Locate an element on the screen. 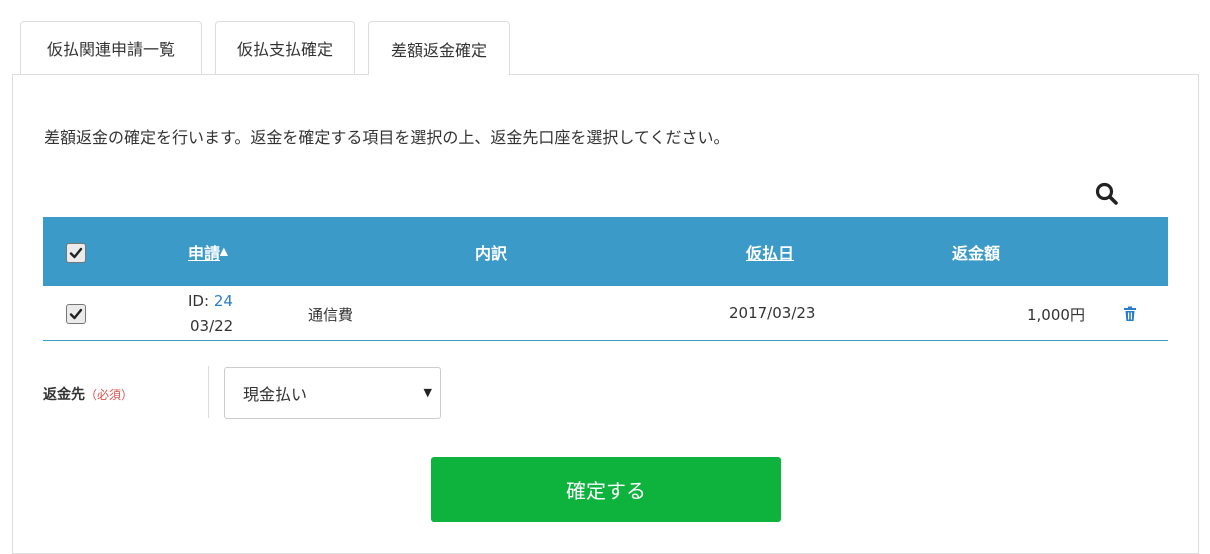 This screenshot has width=1210, height=554. refund-destination-select: 現金払い ▼ is located at coordinates (332, 393).